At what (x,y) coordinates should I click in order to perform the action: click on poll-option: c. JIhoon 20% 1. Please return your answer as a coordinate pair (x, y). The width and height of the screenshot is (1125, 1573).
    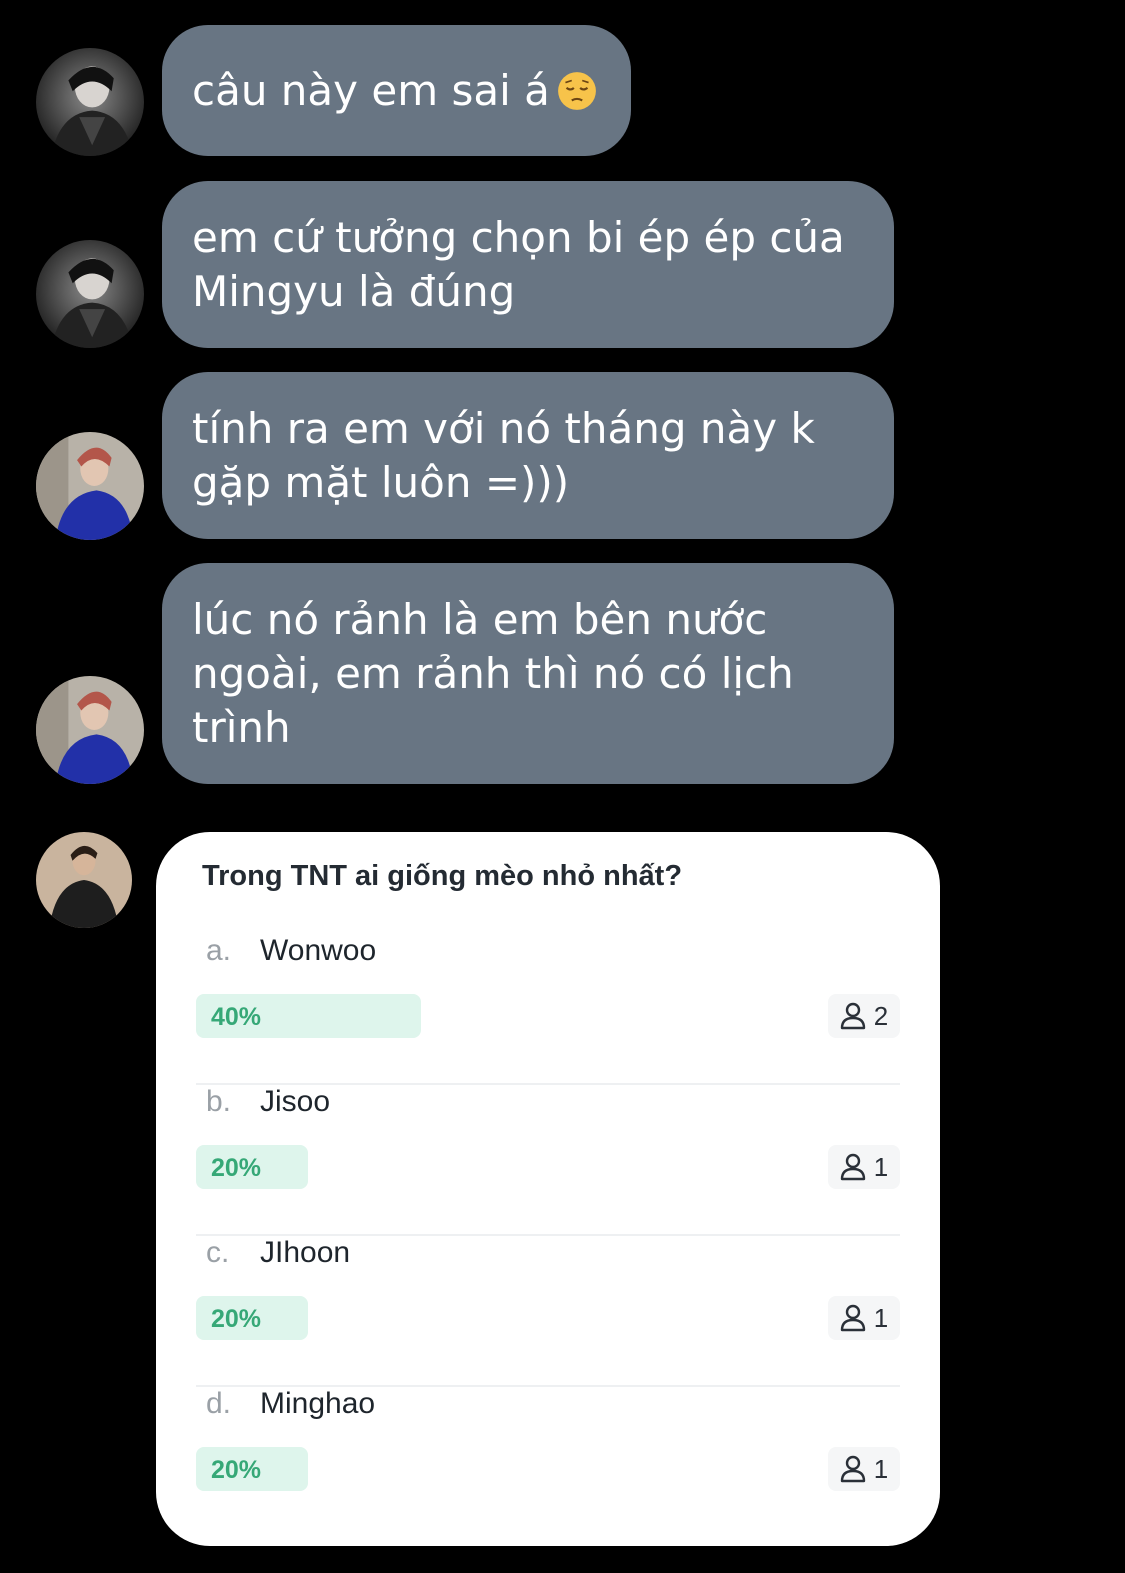
    Looking at the image, I should click on (548, 1311).